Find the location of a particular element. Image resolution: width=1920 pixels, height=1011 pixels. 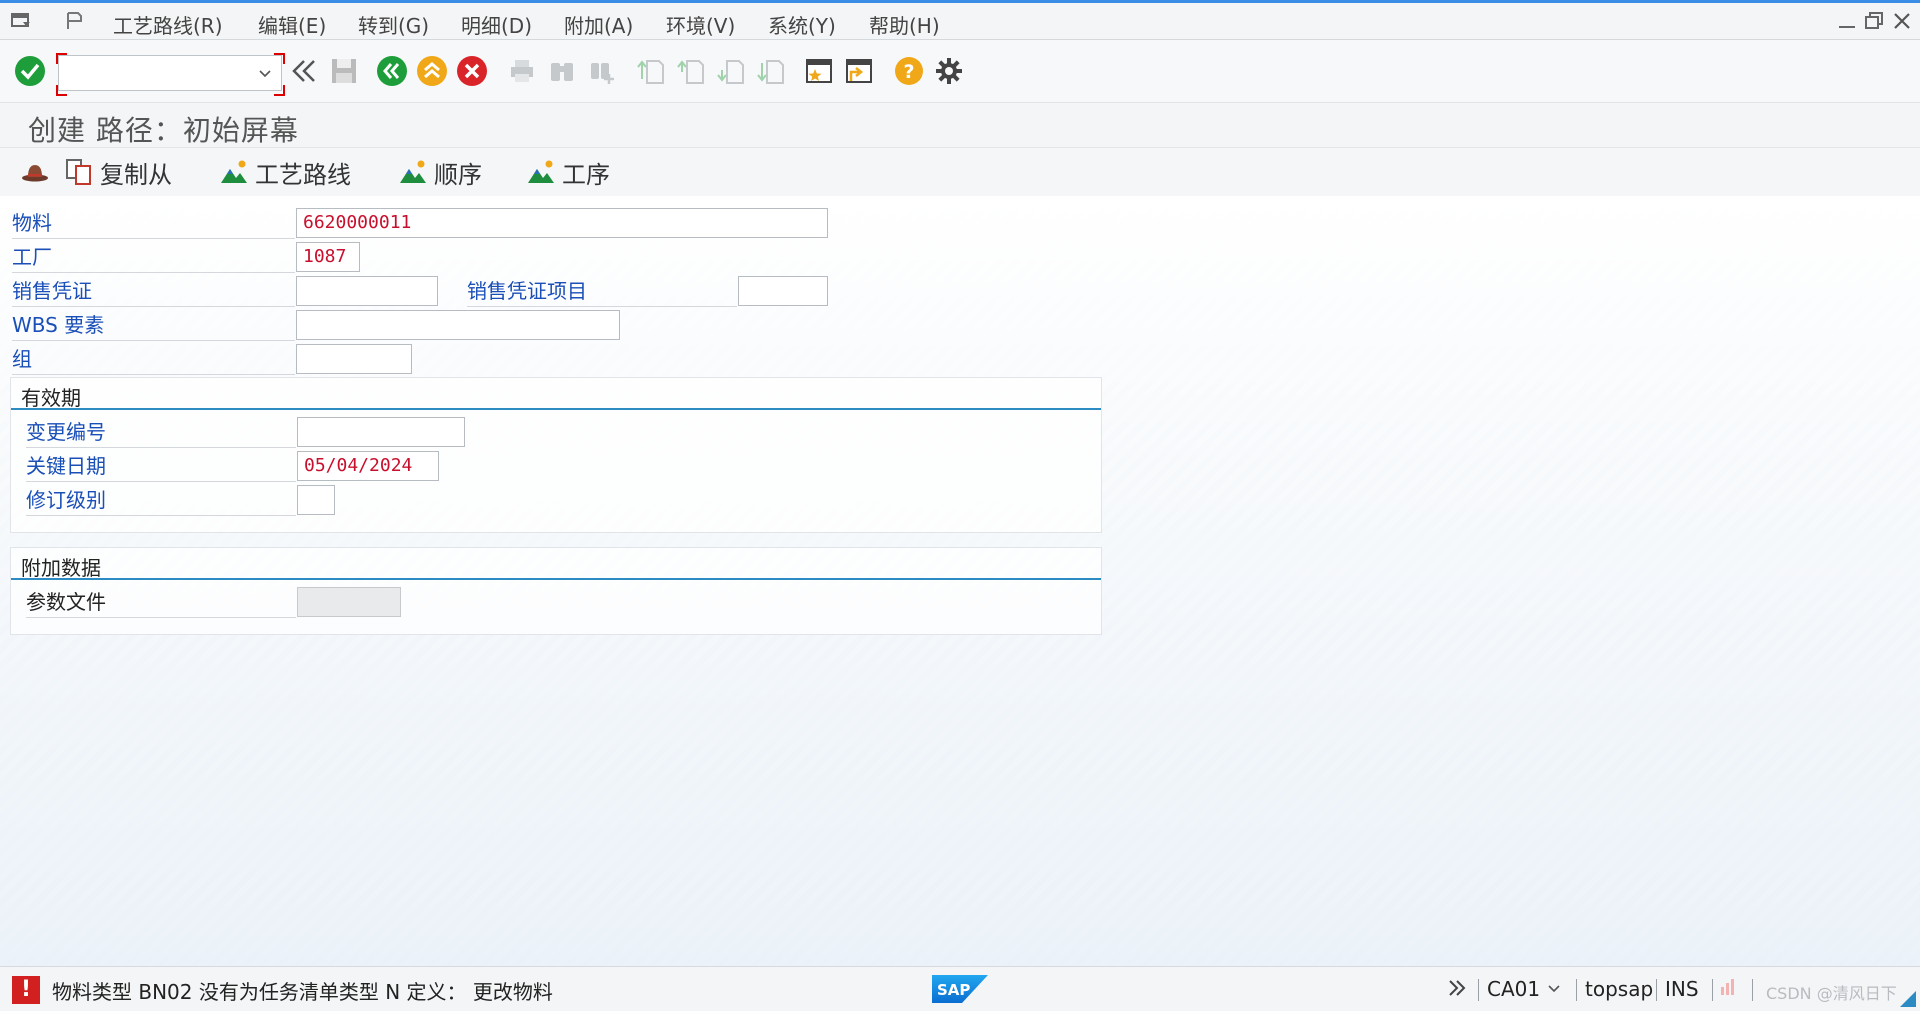

change-no-input is located at coordinates (381, 432).